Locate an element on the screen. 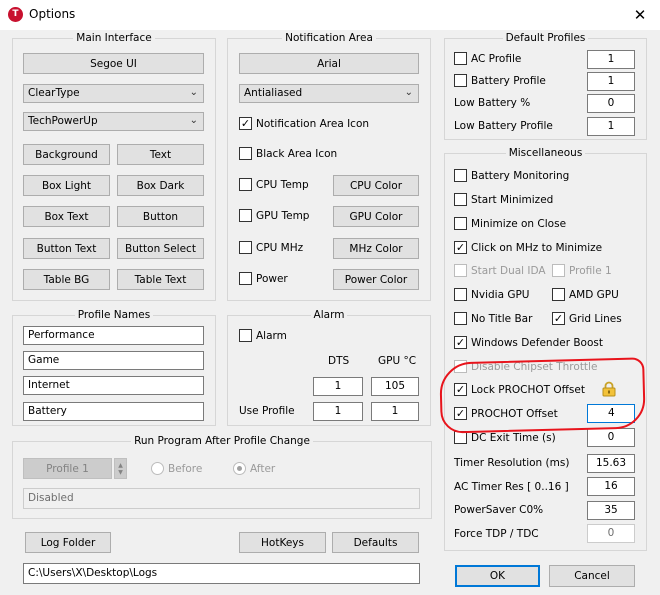 The width and height of the screenshot is (660, 595). use-profile-dts-input: 1 is located at coordinates (338, 411).